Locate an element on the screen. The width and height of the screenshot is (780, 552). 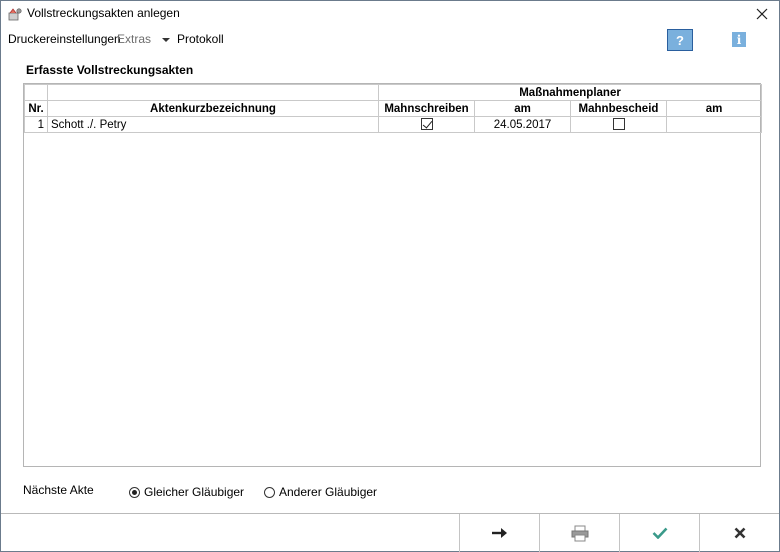
checkmark-icon is located at coordinates (659, 533).